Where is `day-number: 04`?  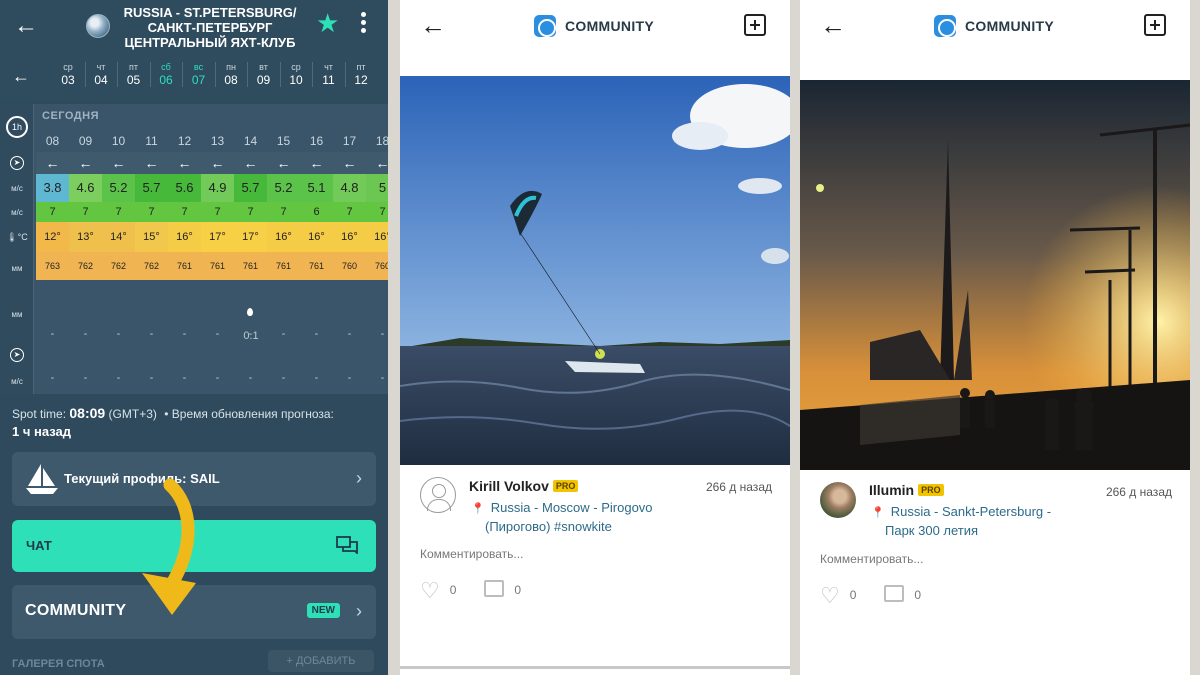
day-number: 04 is located at coordinates (101, 80).